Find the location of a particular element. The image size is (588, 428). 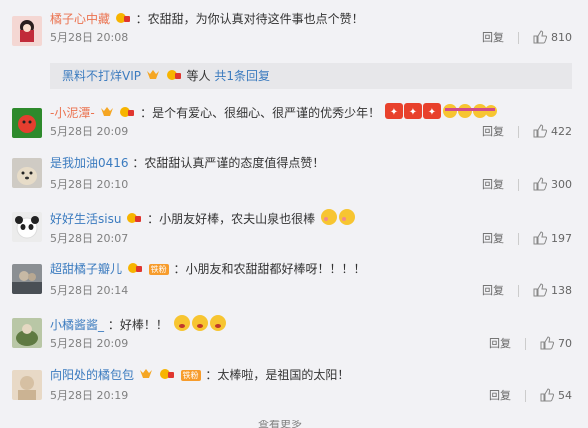

comment-line: 橘子心中藏 ：农甜甜，为你认真对待这件事也点个赞！ is located at coordinates (207, 19).